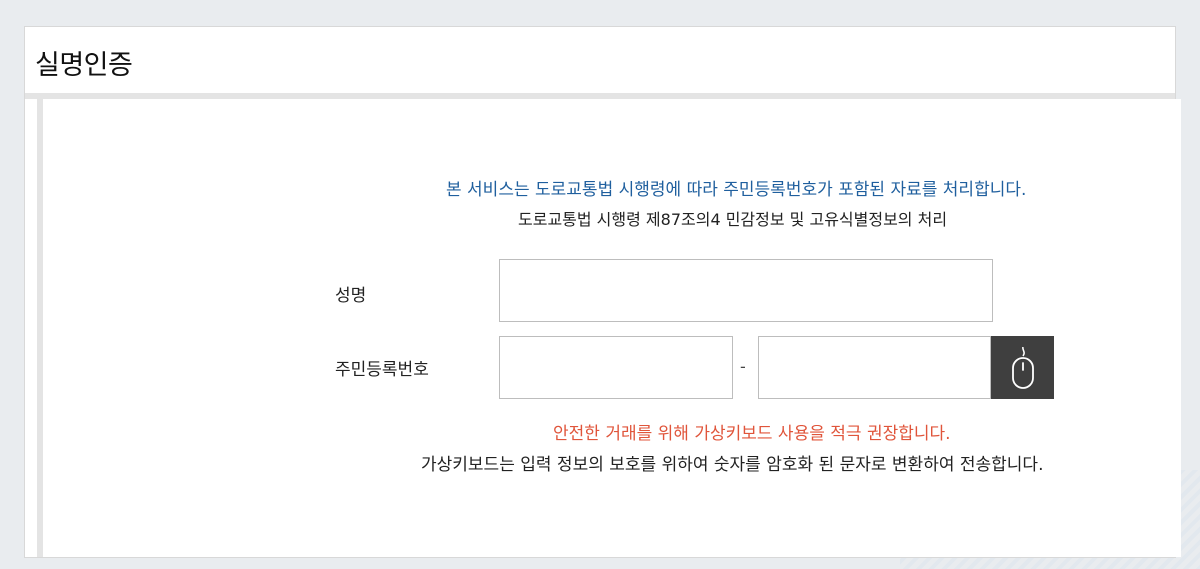 The width and height of the screenshot is (1200, 569). I want to click on law-reference: 도로교통법 시행령 제87조의4 민감정보 및 고유식별정보의 처리, so click(733, 219).